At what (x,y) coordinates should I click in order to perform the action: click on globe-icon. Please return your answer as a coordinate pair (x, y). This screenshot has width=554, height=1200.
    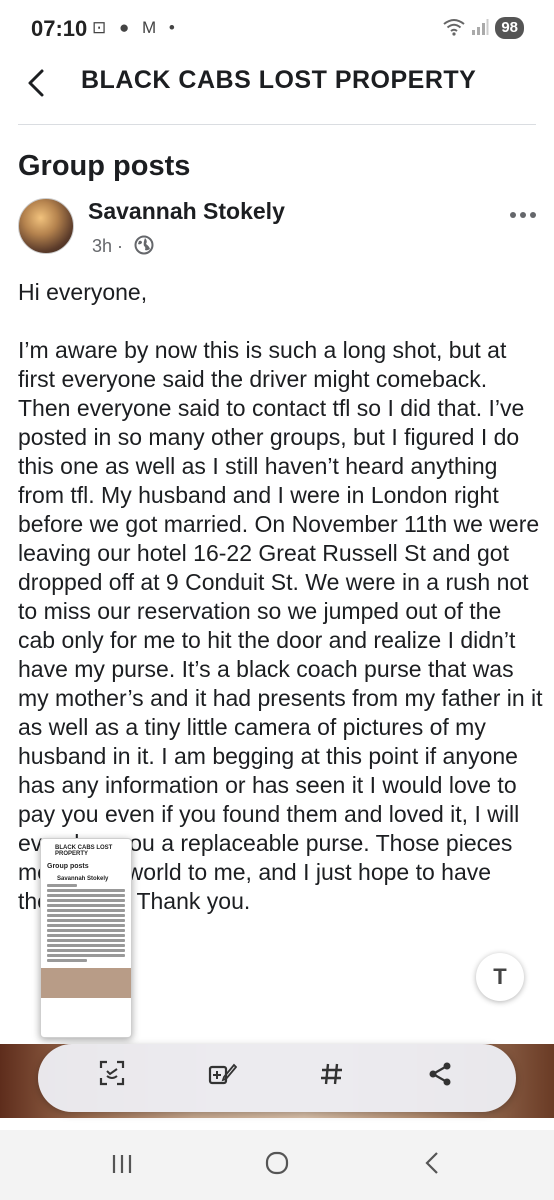
    Looking at the image, I should click on (144, 245).